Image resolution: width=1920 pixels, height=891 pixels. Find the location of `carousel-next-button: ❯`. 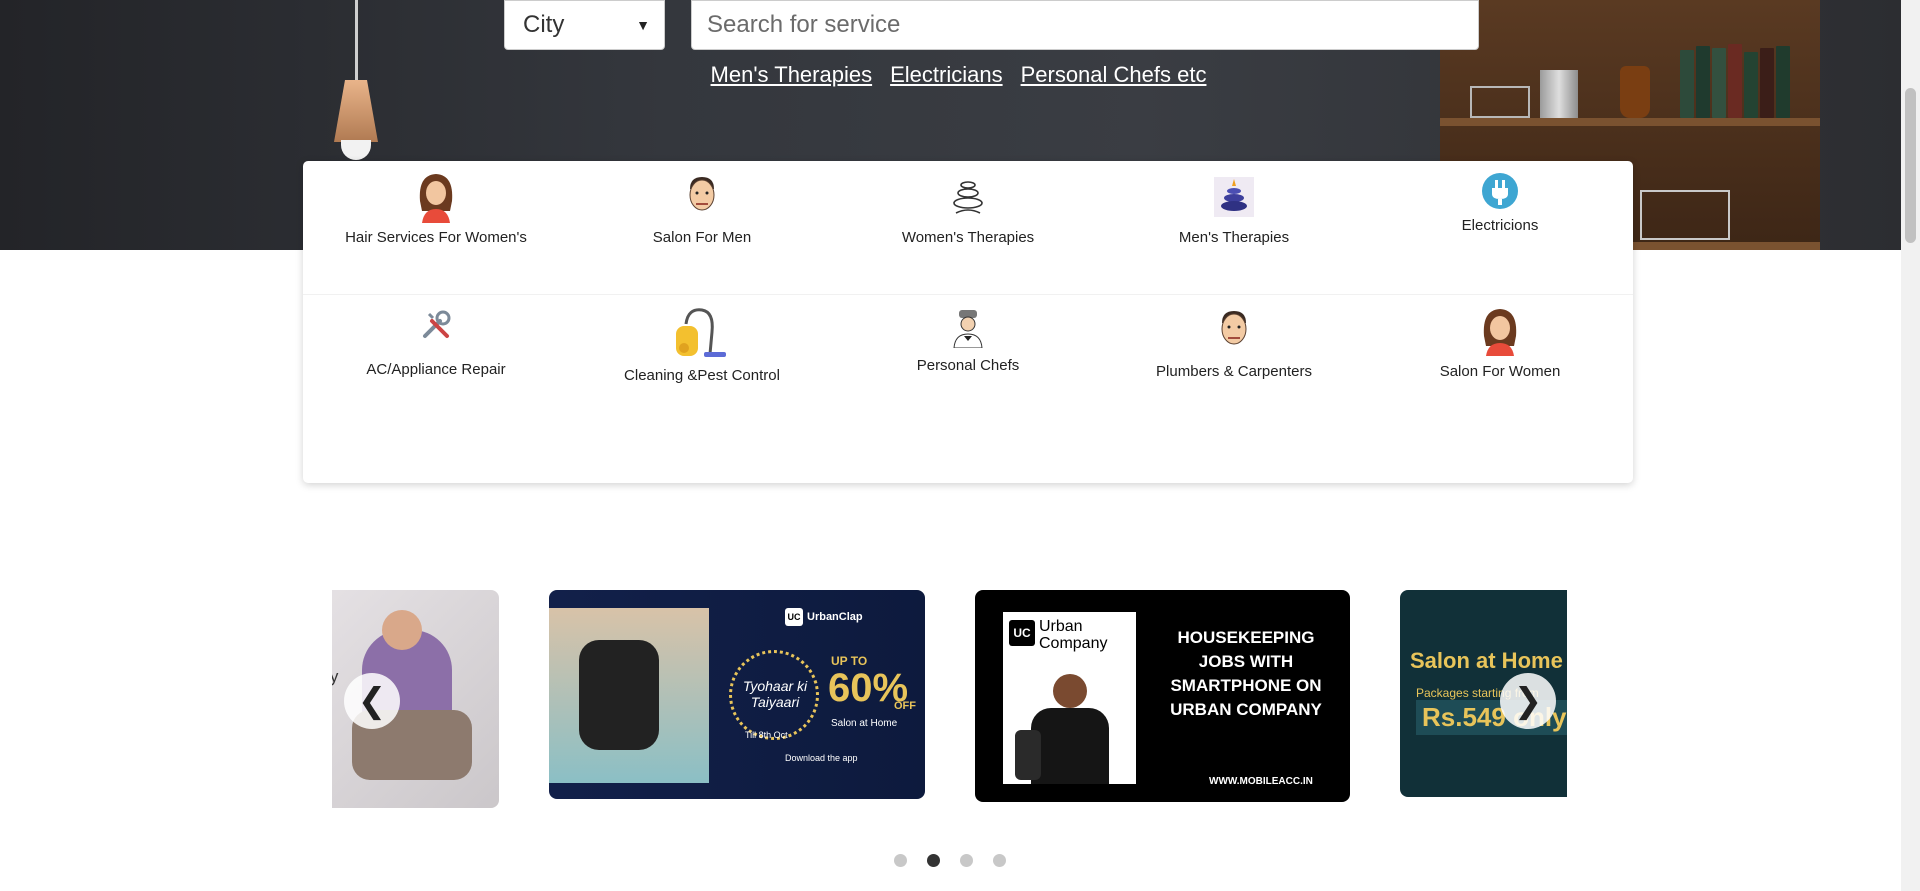

carousel-next-button: ❯ is located at coordinates (1528, 701).